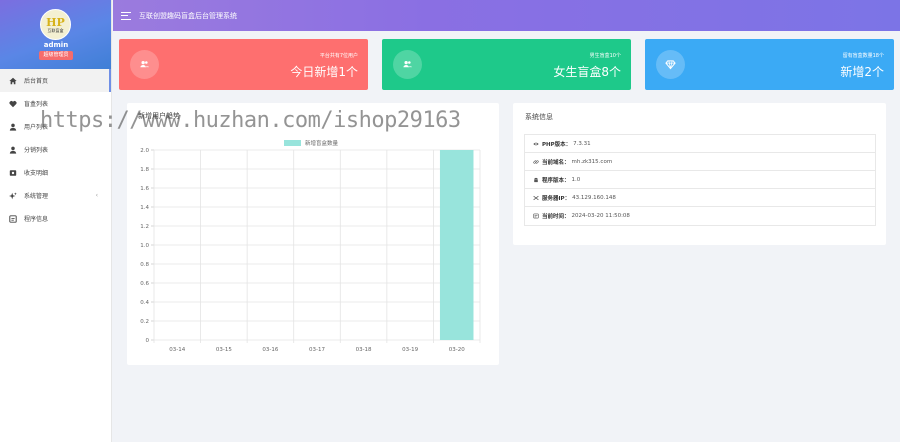 The width and height of the screenshot is (900, 442). I want to click on info-label: 服务器IP：, so click(556, 198).